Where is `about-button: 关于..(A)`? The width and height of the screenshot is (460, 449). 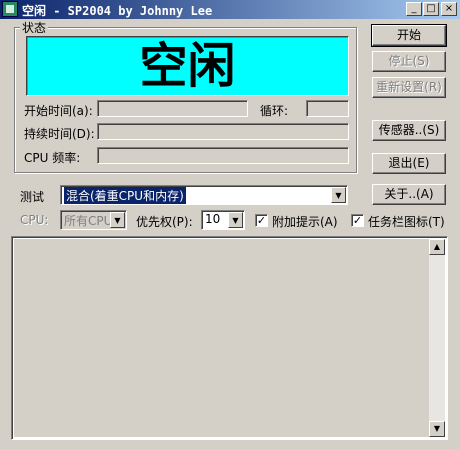
about-button: 关于..(A) is located at coordinates (409, 194).